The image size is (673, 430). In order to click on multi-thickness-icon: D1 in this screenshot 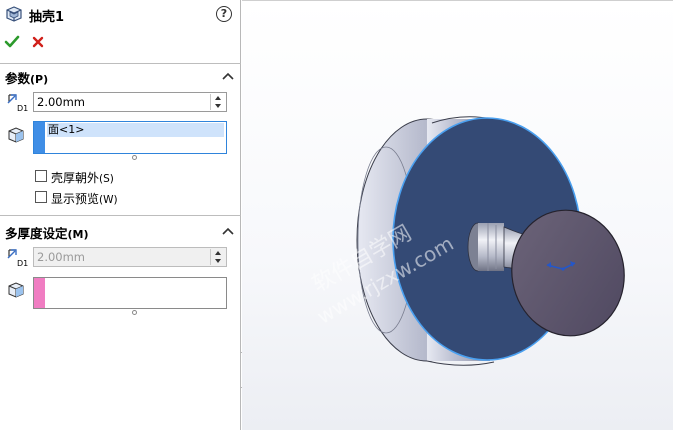, I will do `click(17, 258)`.